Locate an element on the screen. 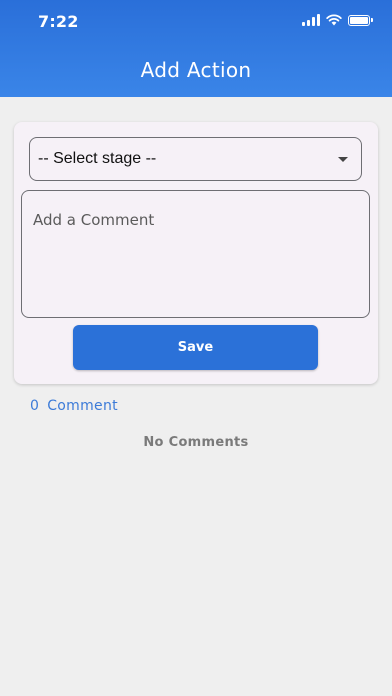  comment-count: 0 Comment is located at coordinates (74, 406).